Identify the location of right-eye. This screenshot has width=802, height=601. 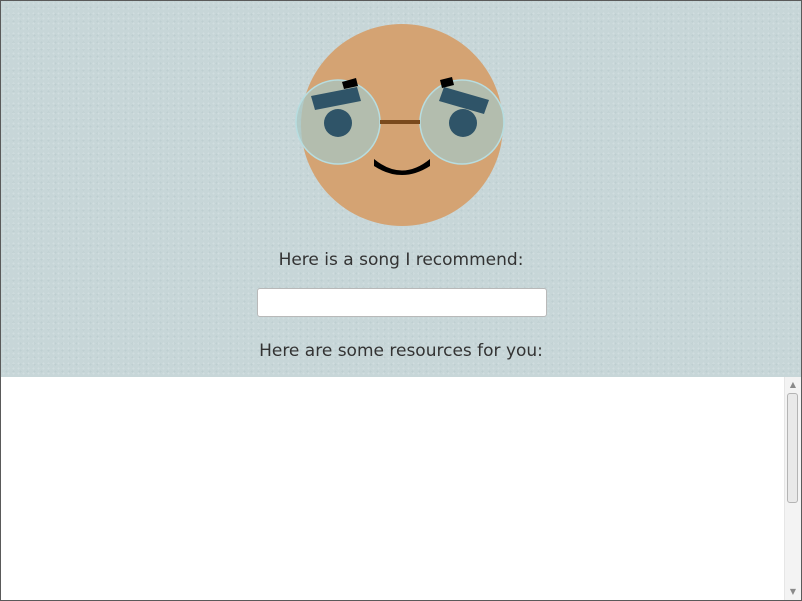
(463, 123).